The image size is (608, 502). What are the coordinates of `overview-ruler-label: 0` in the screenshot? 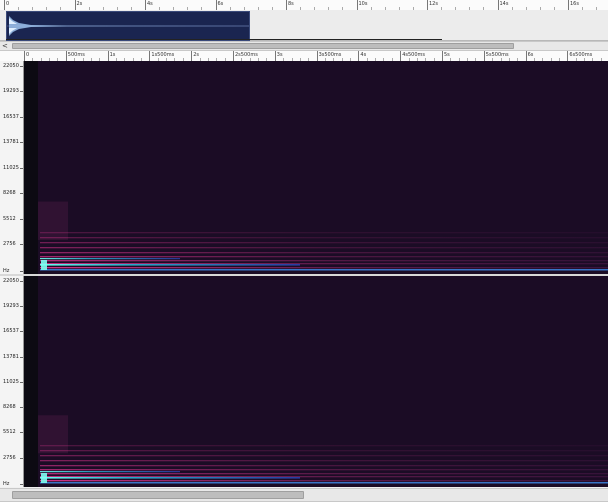 It's located at (8, 4).